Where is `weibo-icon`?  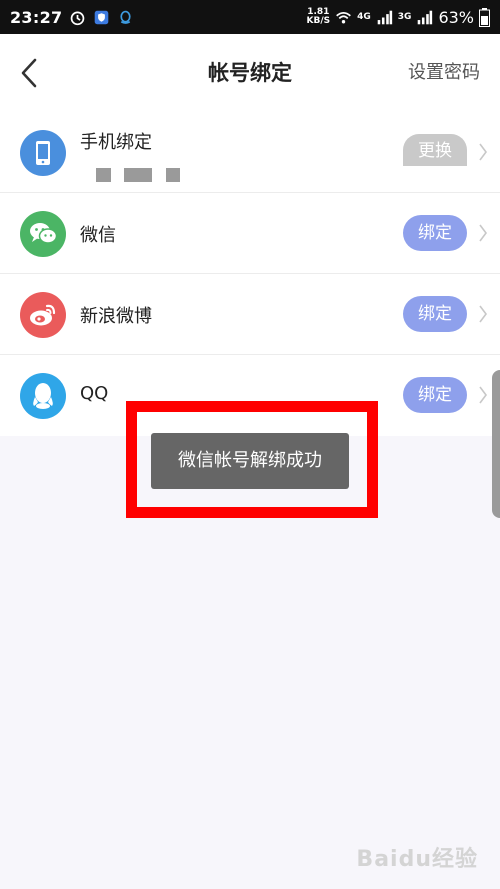
weibo-icon is located at coordinates (43, 315).